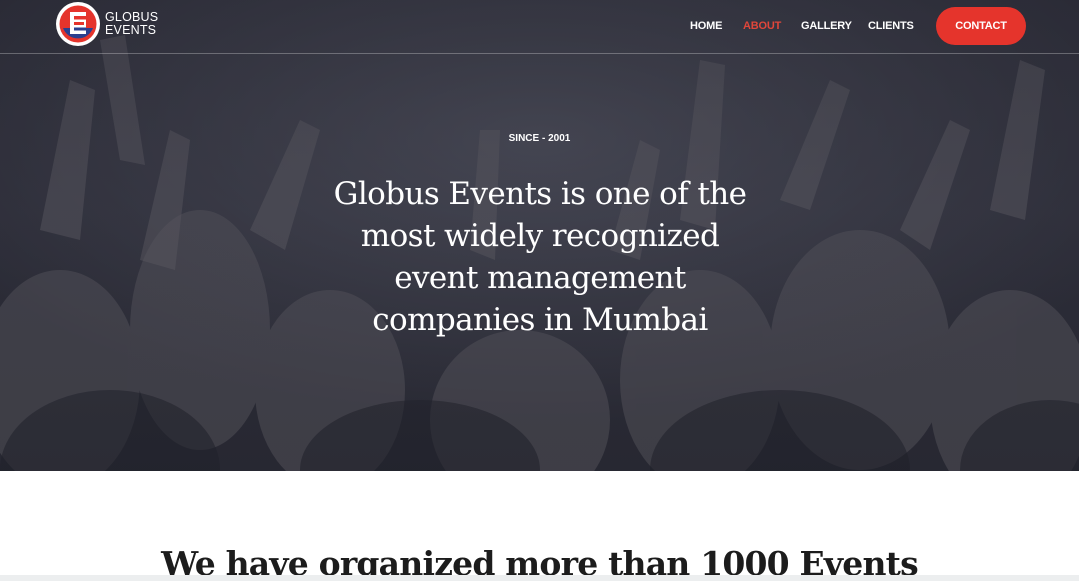 Image resolution: width=1079 pixels, height=581 pixels. Describe the element at coordinates (891, 26) in the screenshot. I see `nav-clients: CLIENTS` at that location.